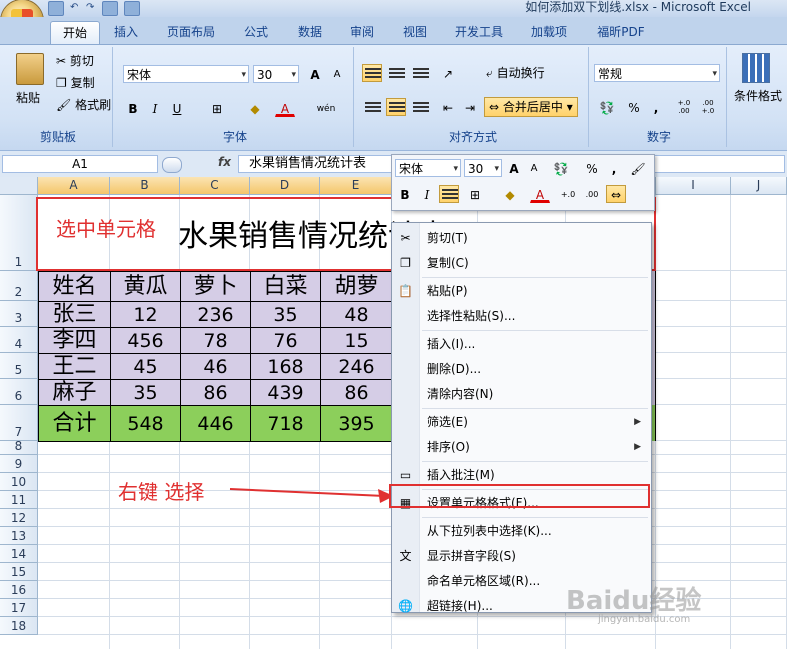 Image resolution: width=787 pixels, height=649 pixels. I want to click on tab-insert: 插入, so click(126, 32).